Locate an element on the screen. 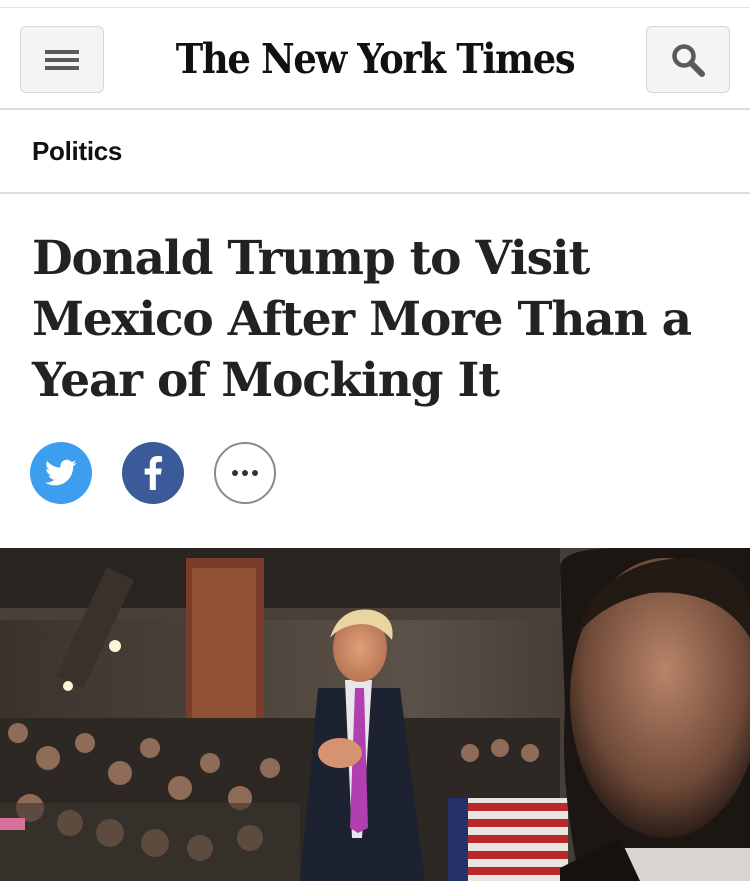  facebook-f-icon is located at coordinates (153, 473).